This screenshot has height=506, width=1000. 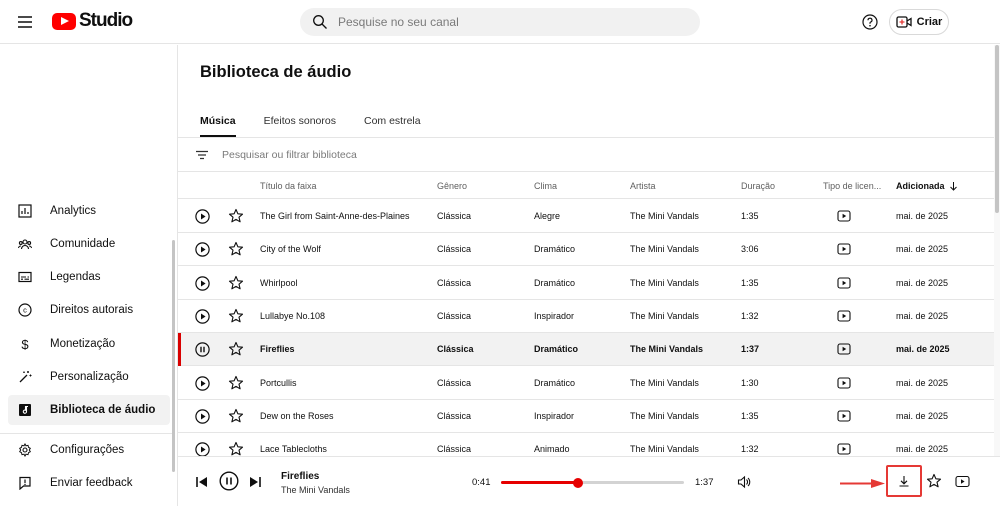 I want to click on pause-button, so click(x=229, y=481).